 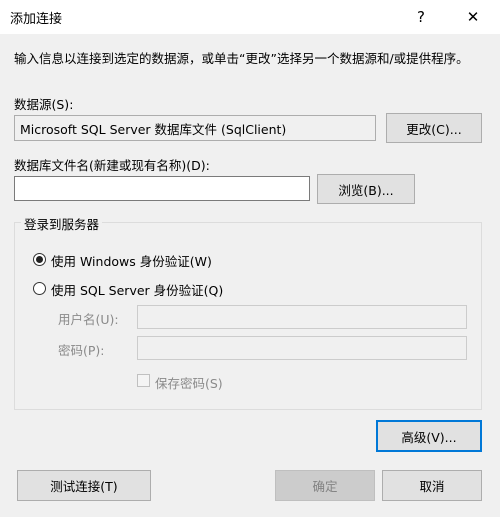 I want to click on radio-selected-dot, so click(x=39, y=259).